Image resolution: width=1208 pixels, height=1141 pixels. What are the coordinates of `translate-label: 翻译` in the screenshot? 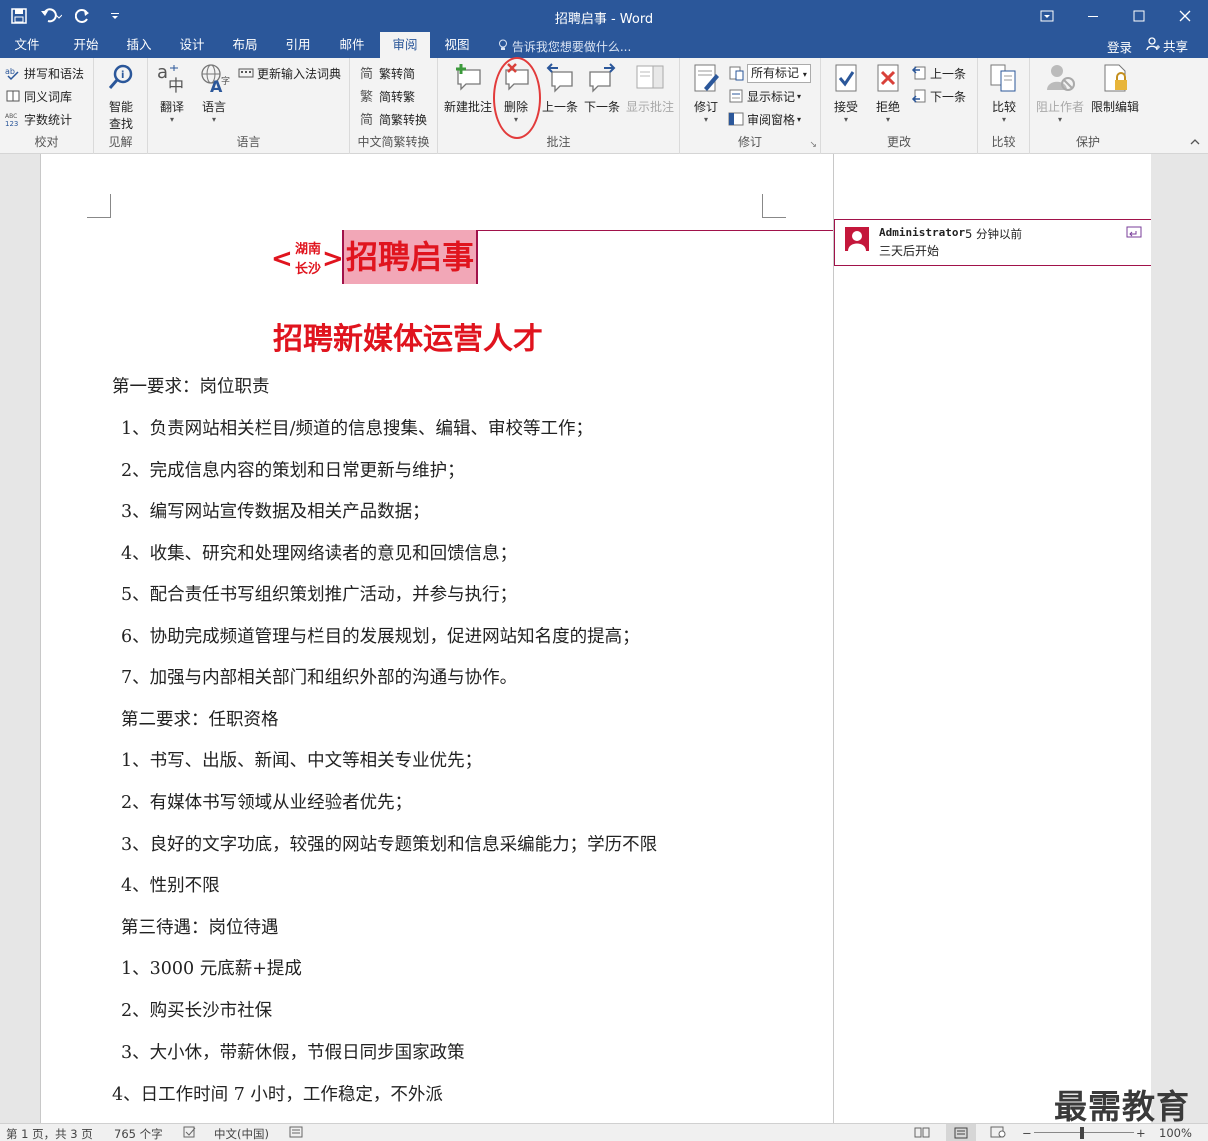 It's located at (171, 107).